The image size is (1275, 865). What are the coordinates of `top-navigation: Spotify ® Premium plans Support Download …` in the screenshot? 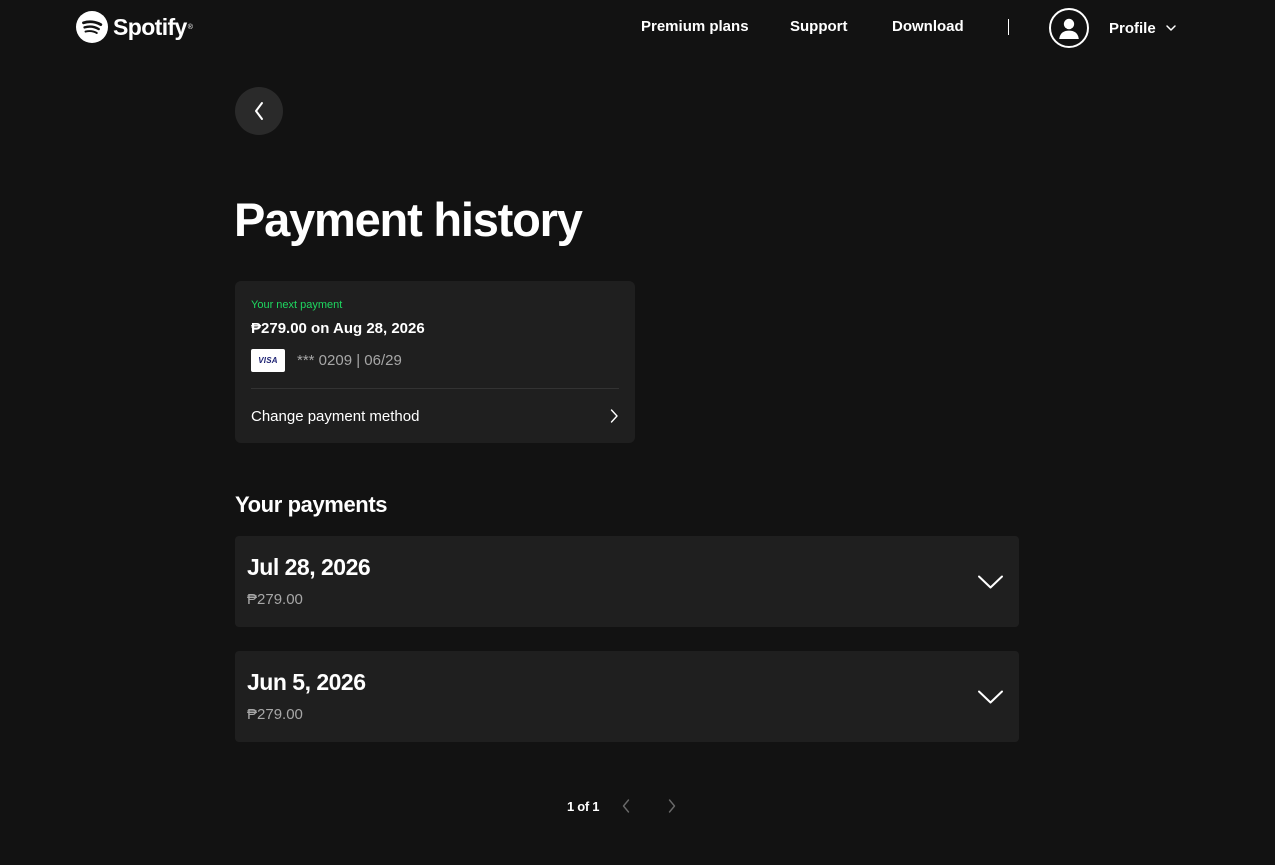 It's located at (637, 27).